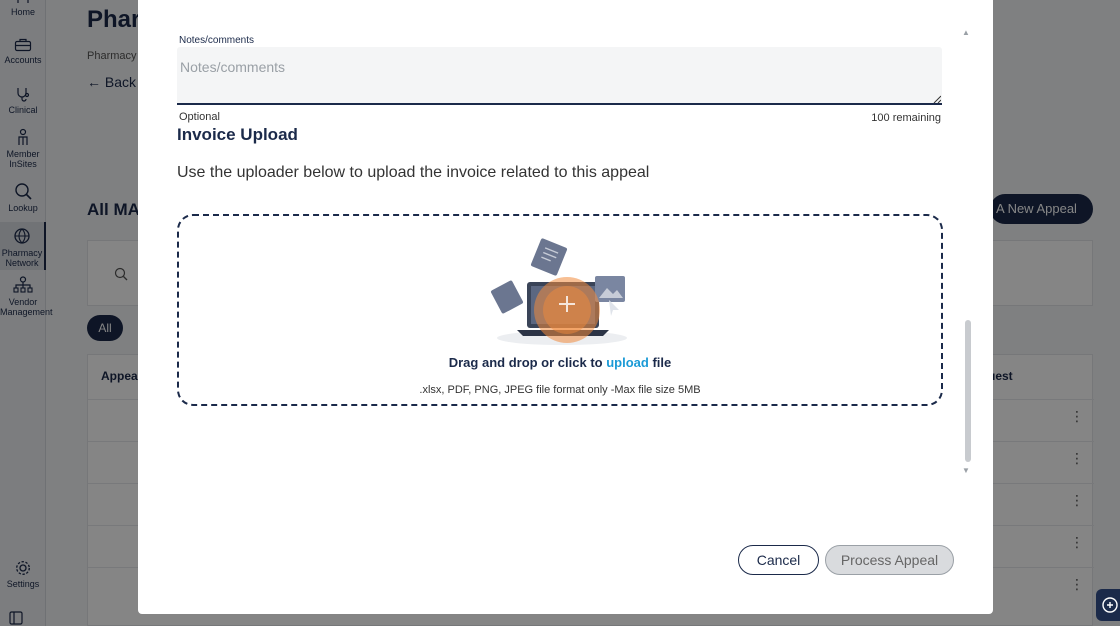 The image size is (1120, 626). Describe the element at coordinates (968, 391) in the screenshot. I see `scrollbar-thumb` at that location.